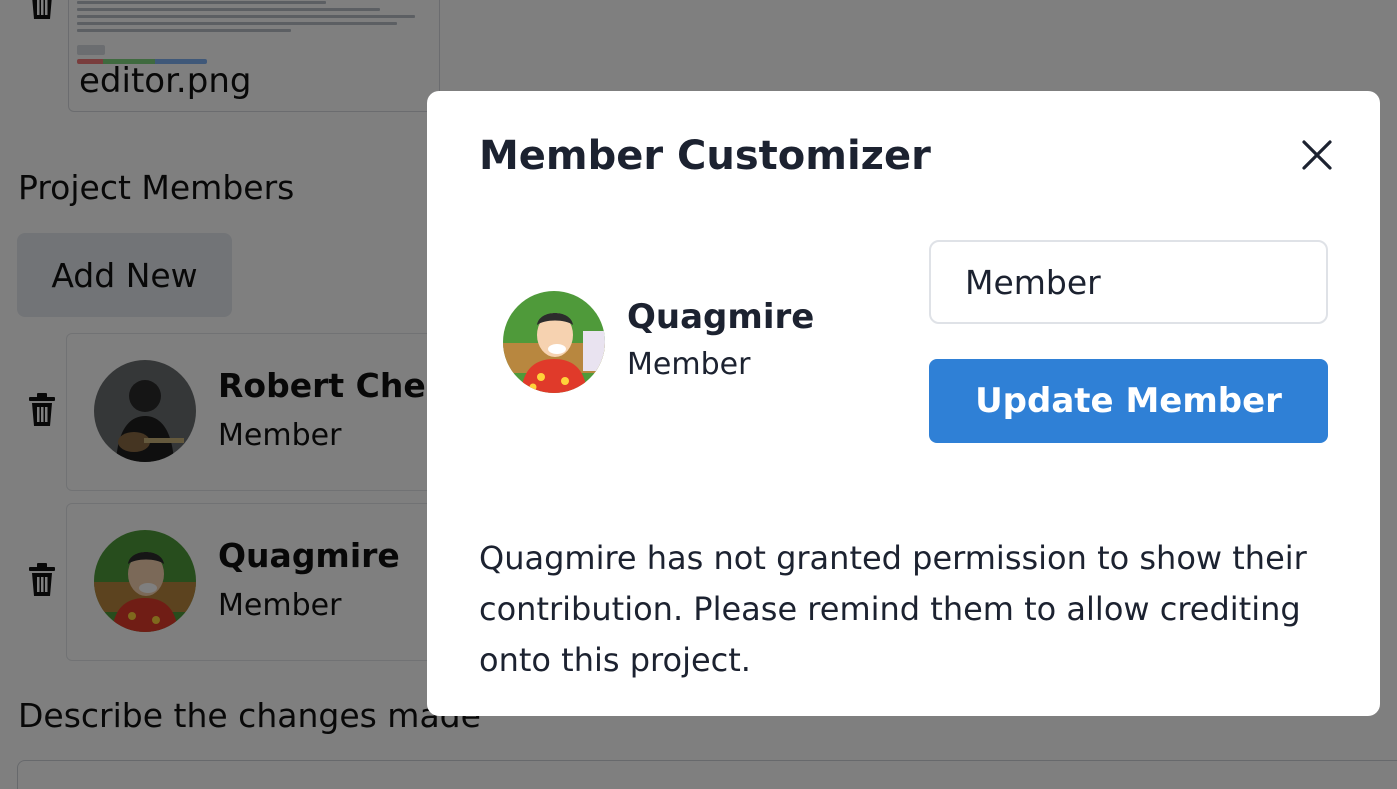 The width and height of the screenshot is (1397, 789). I want to click on update-member-button: Update Member, so click(1128, 401).